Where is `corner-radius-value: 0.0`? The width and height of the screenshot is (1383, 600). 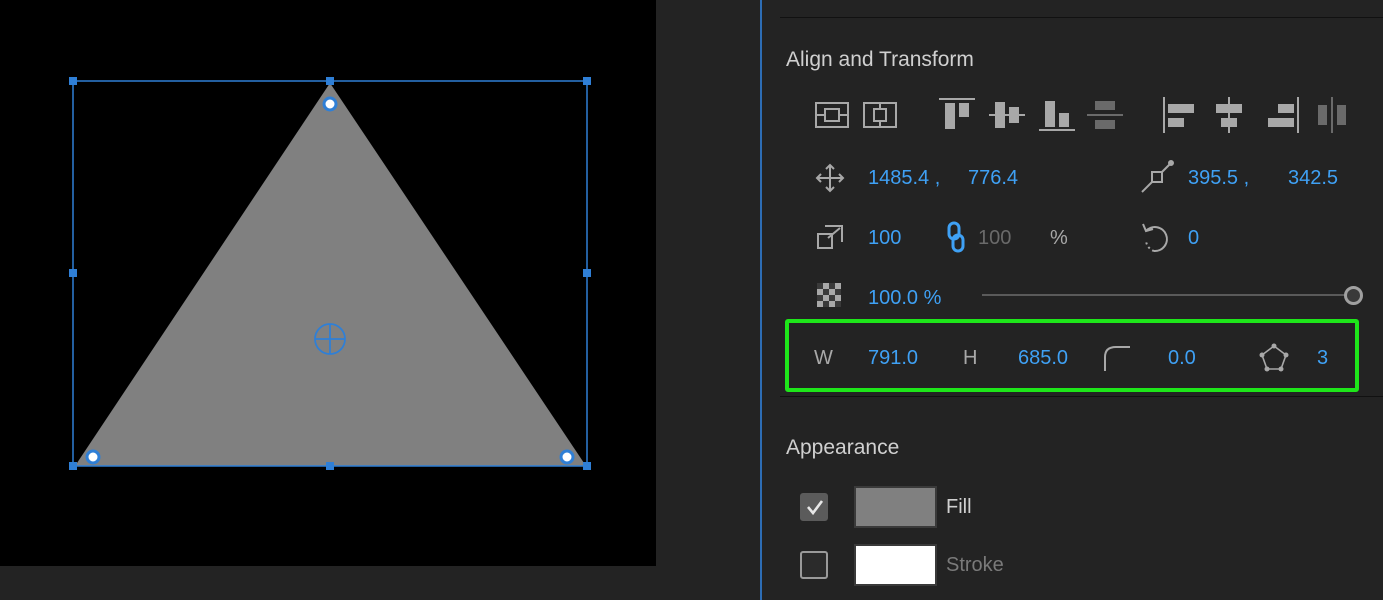
corner-radius-value: 0.0 is located at coordinates (1182, 358).